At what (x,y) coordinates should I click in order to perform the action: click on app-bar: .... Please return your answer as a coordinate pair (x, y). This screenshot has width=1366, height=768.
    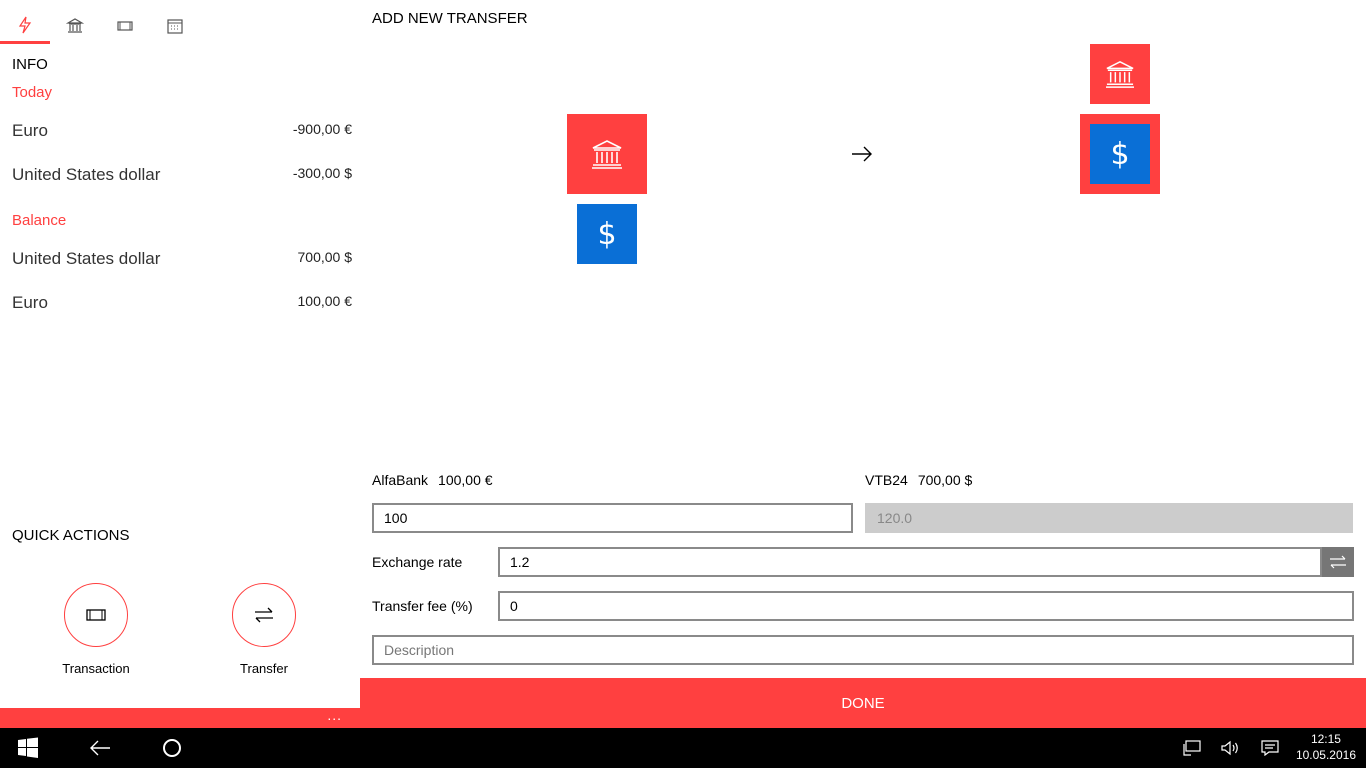
    Looking at the image, I should click on (180, 717).